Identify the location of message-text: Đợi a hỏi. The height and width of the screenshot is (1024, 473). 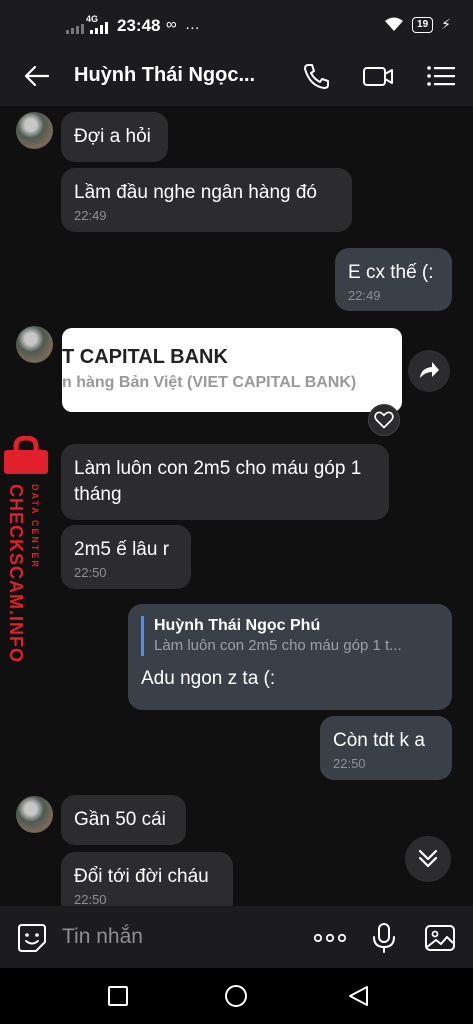
(112, 136).